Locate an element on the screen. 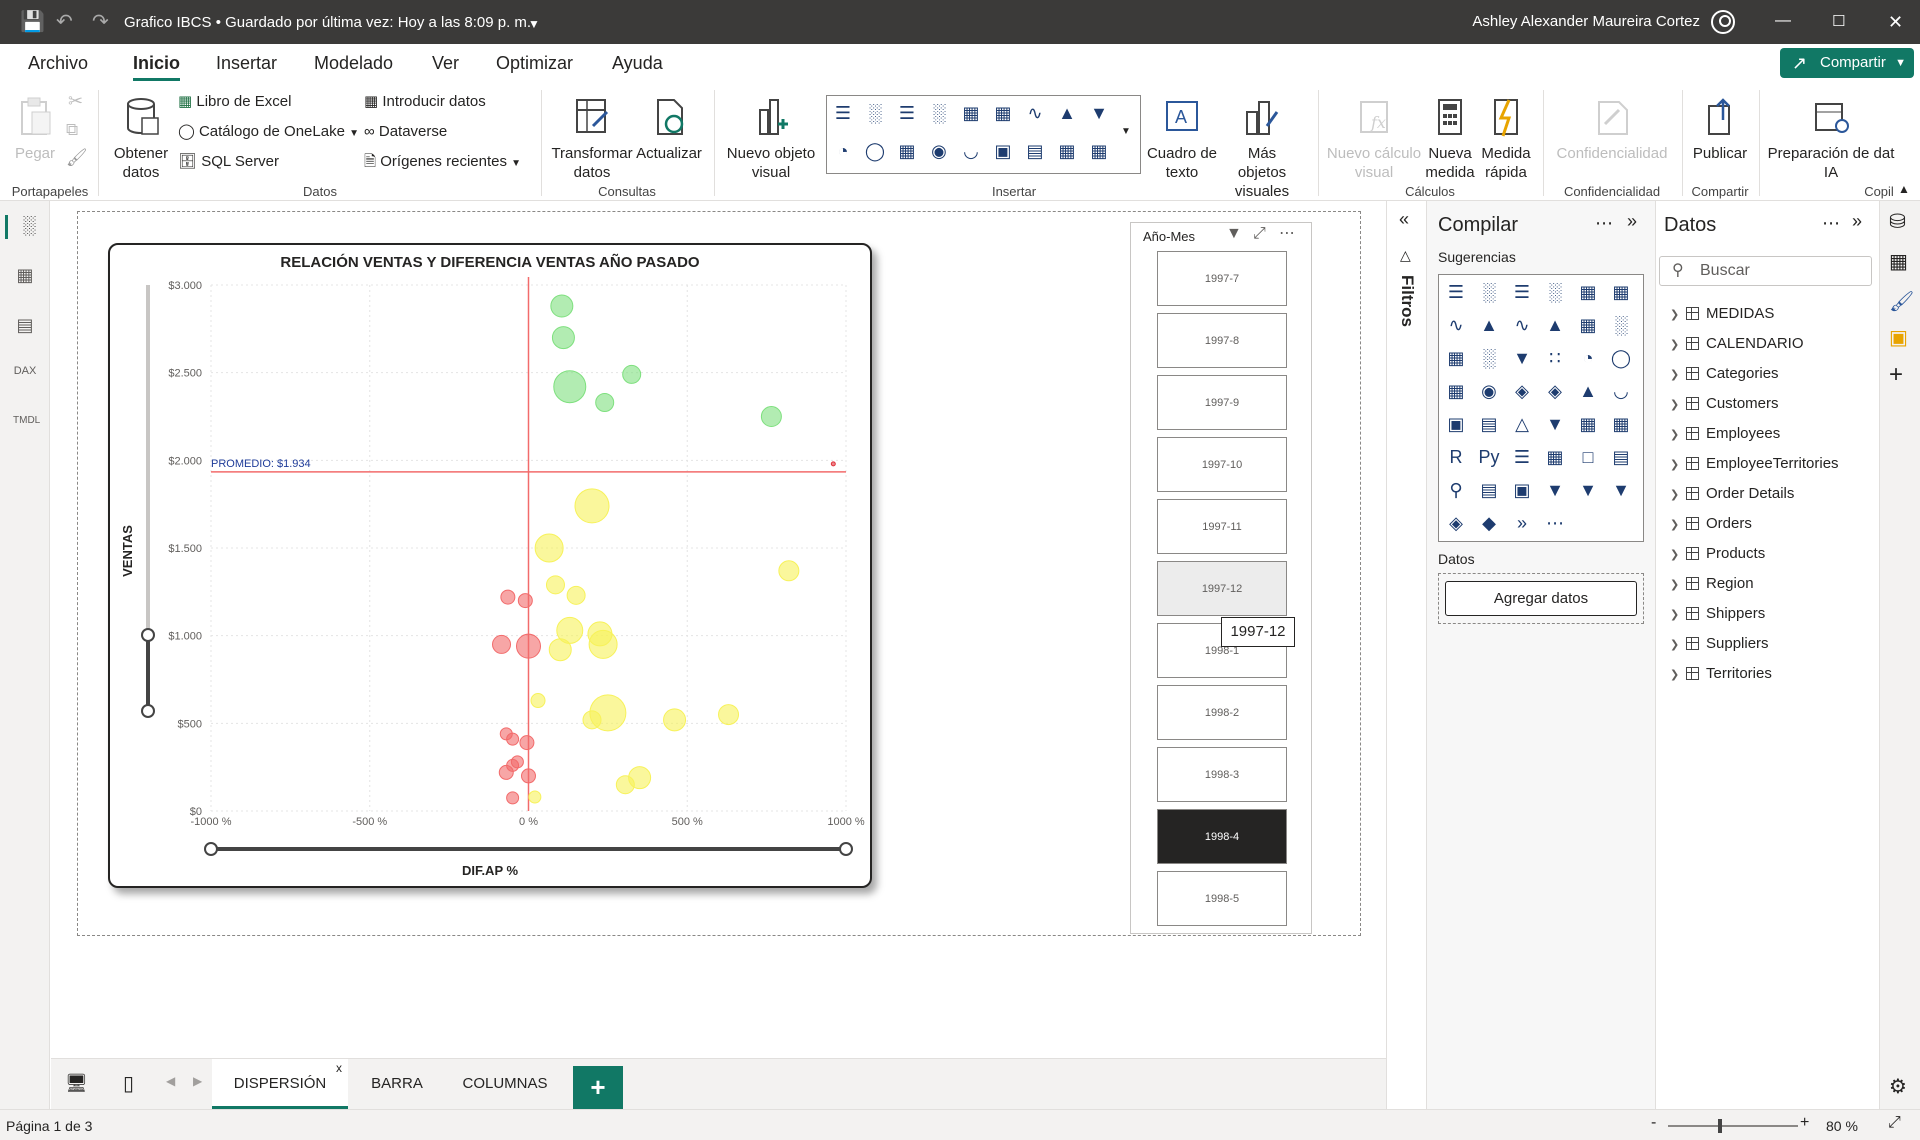 This screenshot has width=1920, height=1140. 100-bar-icon: ▦ is located at coordinates (1588, 292).